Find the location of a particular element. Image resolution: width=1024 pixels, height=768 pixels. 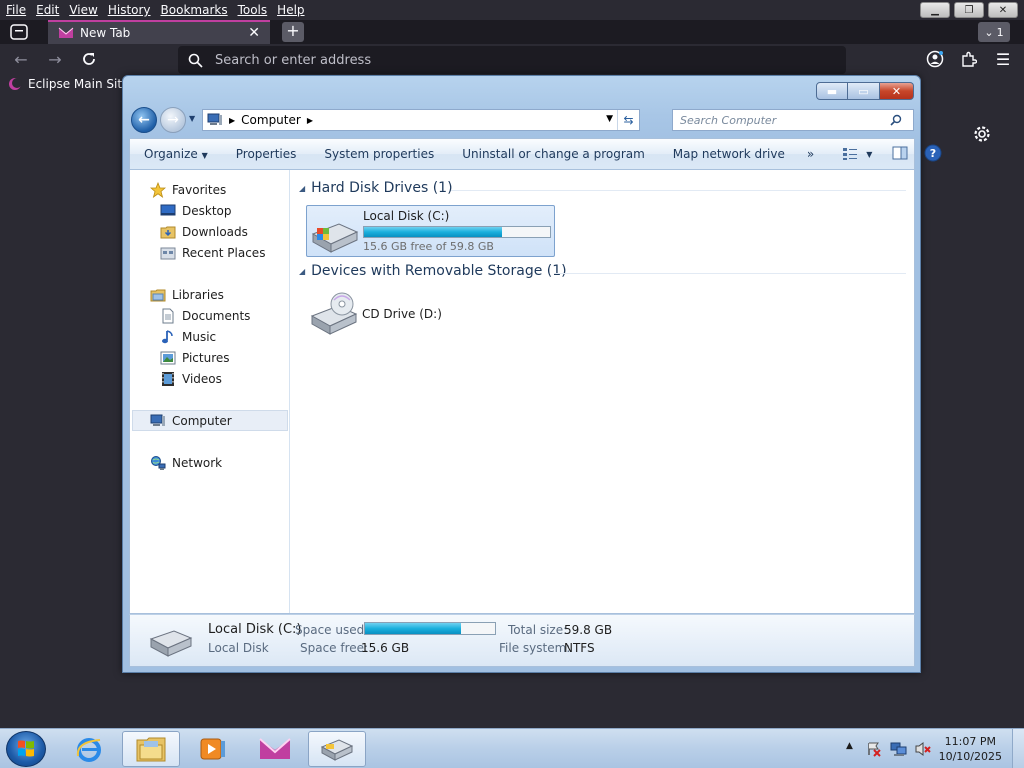

menu-view: View is located at coordinates (82, 10).